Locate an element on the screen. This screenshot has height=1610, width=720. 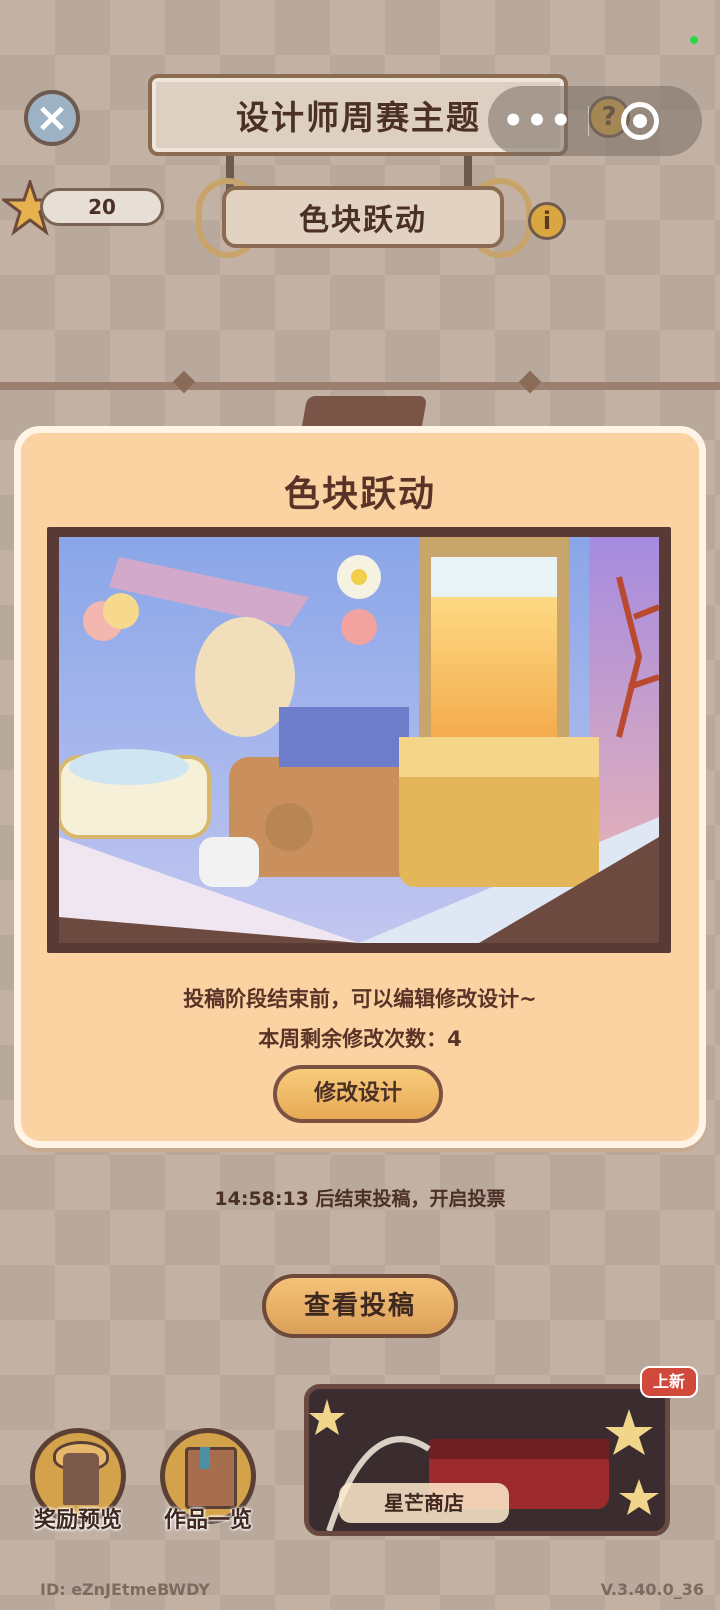
mini-program-capsule: ••• is located at coordinates (595, 121).